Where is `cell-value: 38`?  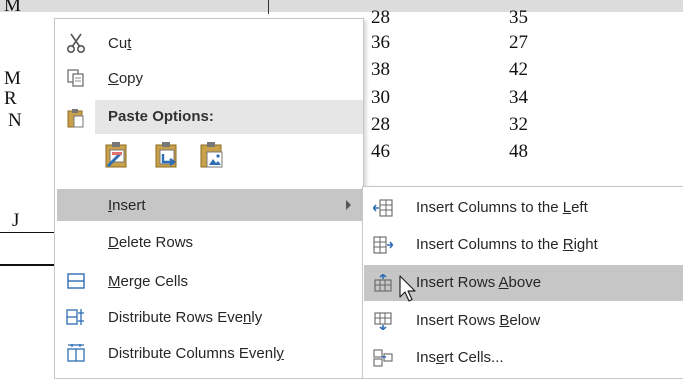 cell-value: 38 is located at coordinates (380, 69).